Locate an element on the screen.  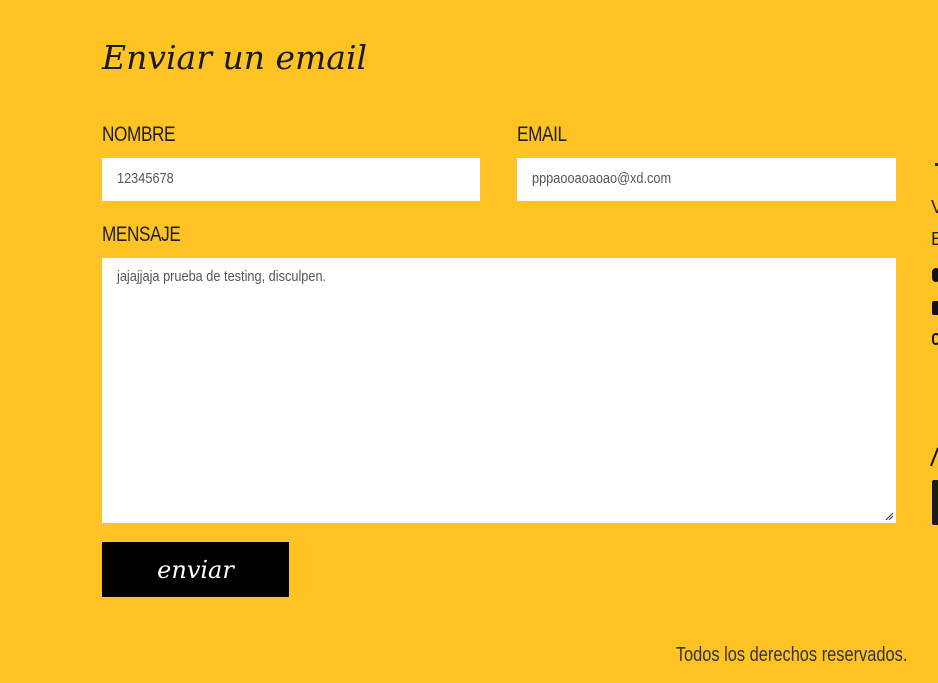
clipped-location-icon is located at coordinates (935, 275).